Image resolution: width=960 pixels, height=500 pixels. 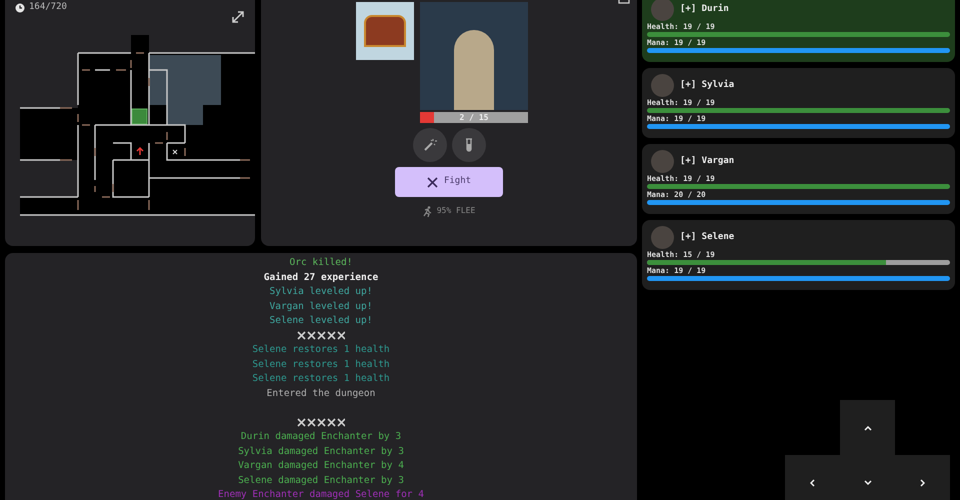 What do you see at coordinates (427, 211) in the screenshot?
I see `running-figure-icon` at bounding box center [427, 211].